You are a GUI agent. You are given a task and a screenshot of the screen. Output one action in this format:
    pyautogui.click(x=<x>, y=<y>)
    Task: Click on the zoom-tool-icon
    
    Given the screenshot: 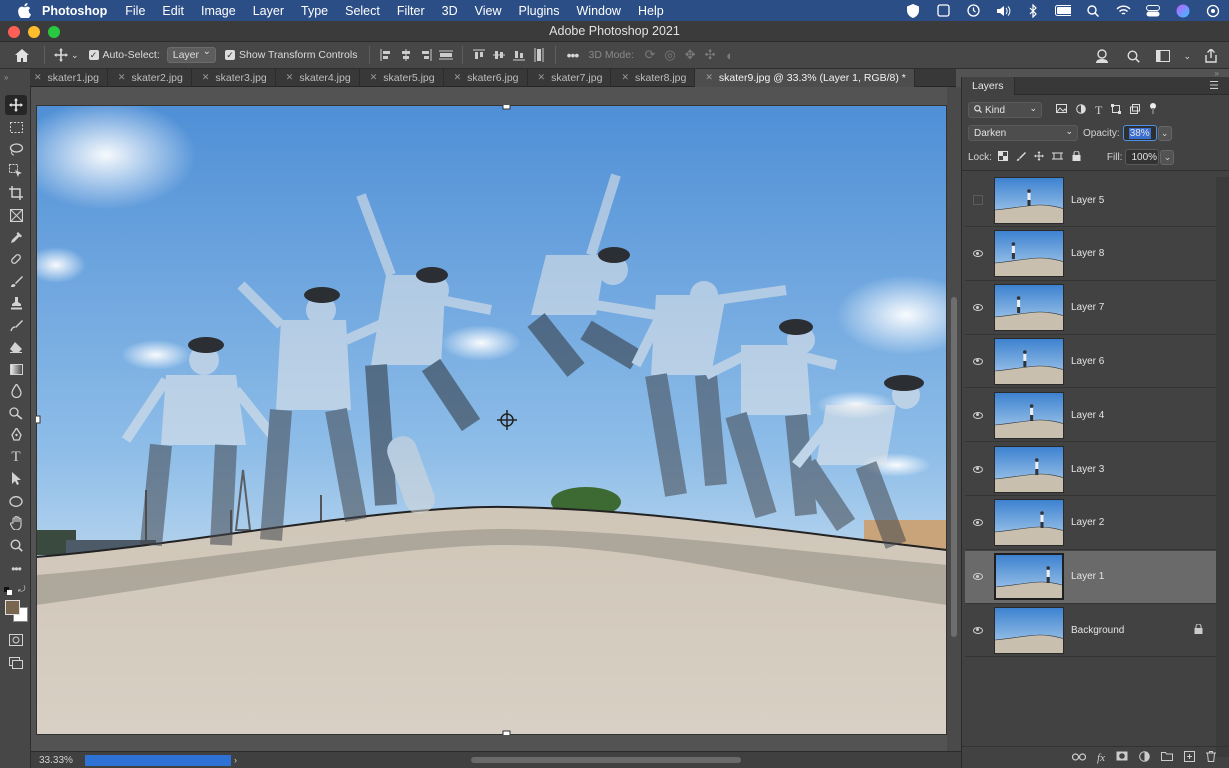 What is the action you would take?
    pyautogui.click(x=16, y=545)
    